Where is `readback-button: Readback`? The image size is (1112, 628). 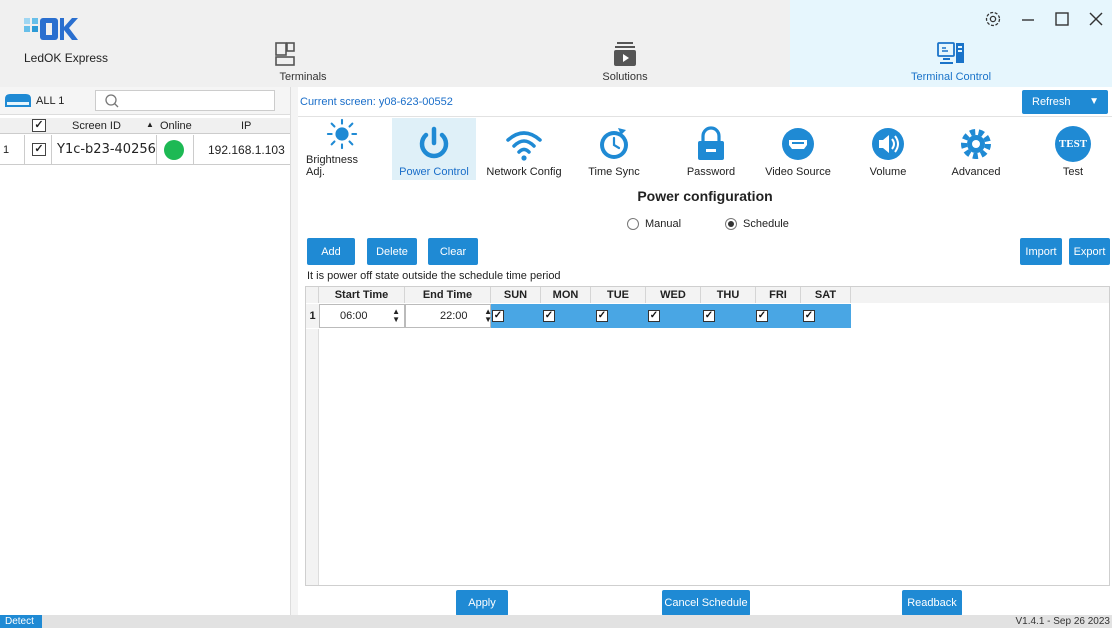 readback-button: Readback is located at coordinates (932, 603).